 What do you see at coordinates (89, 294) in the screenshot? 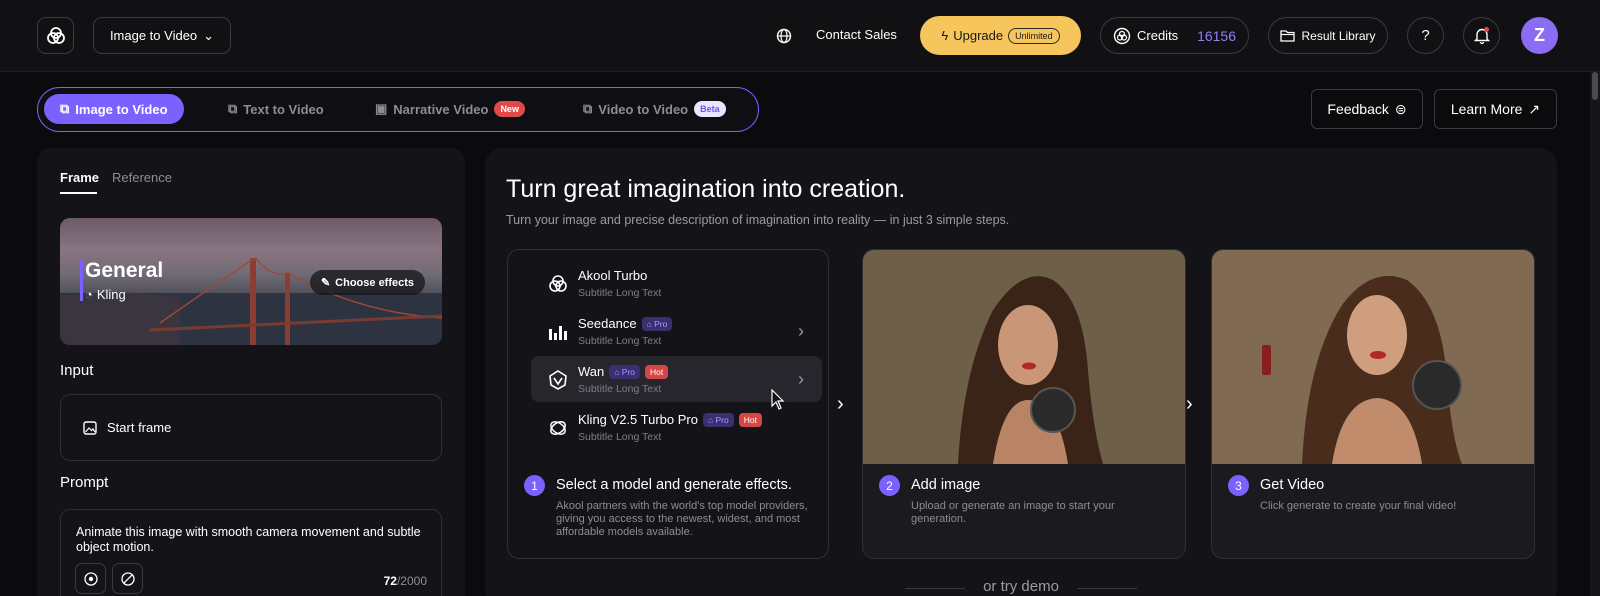
I see `kling-icon: ◔` at bounding box center [89, 294].